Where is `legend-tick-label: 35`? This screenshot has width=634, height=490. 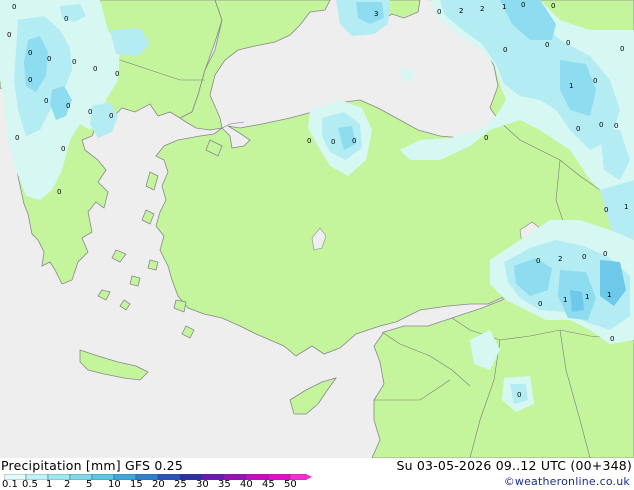 legend-tick-label: 35 is located at coordinates (224, 484).